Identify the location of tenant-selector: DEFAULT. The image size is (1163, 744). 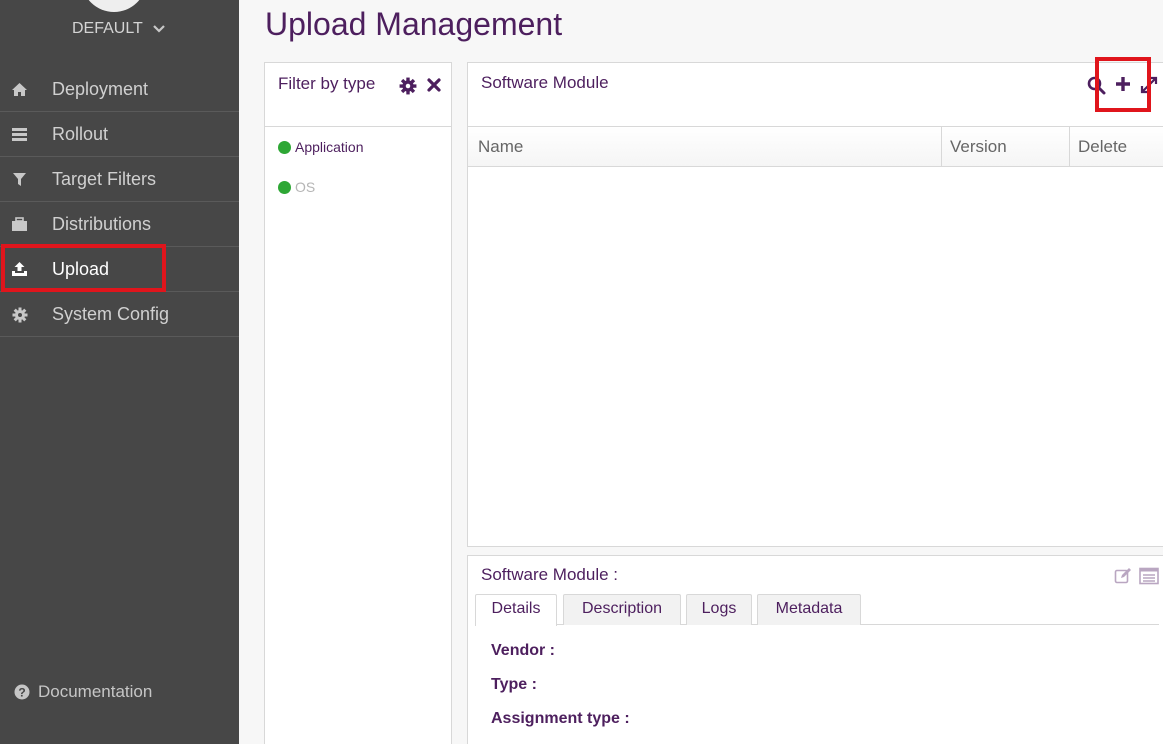
(119, 29).